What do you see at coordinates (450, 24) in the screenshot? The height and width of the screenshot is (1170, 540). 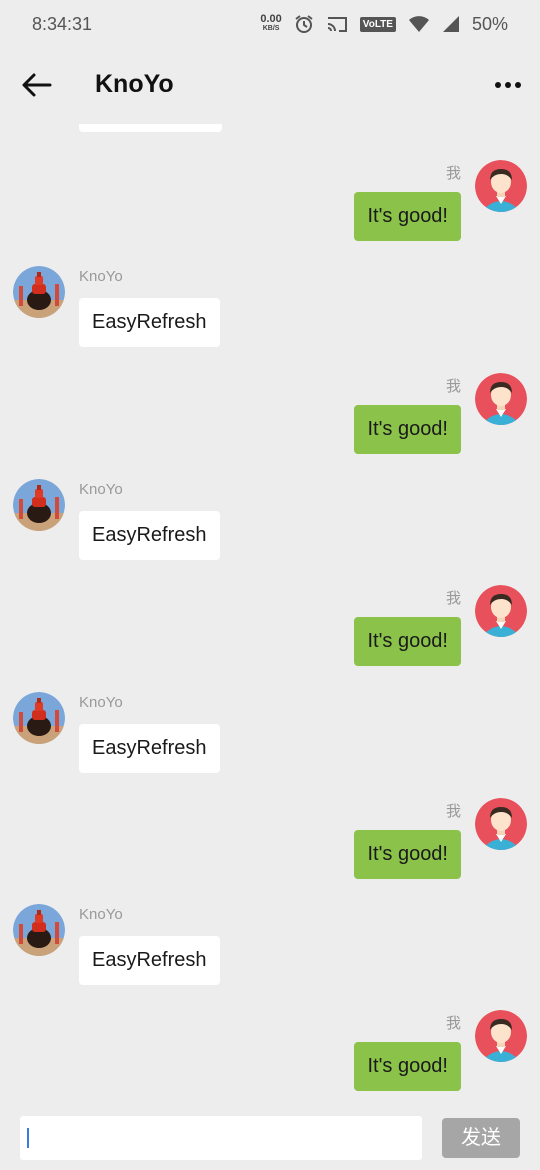 I see `signal-icon` at bounding box center [450, 24].